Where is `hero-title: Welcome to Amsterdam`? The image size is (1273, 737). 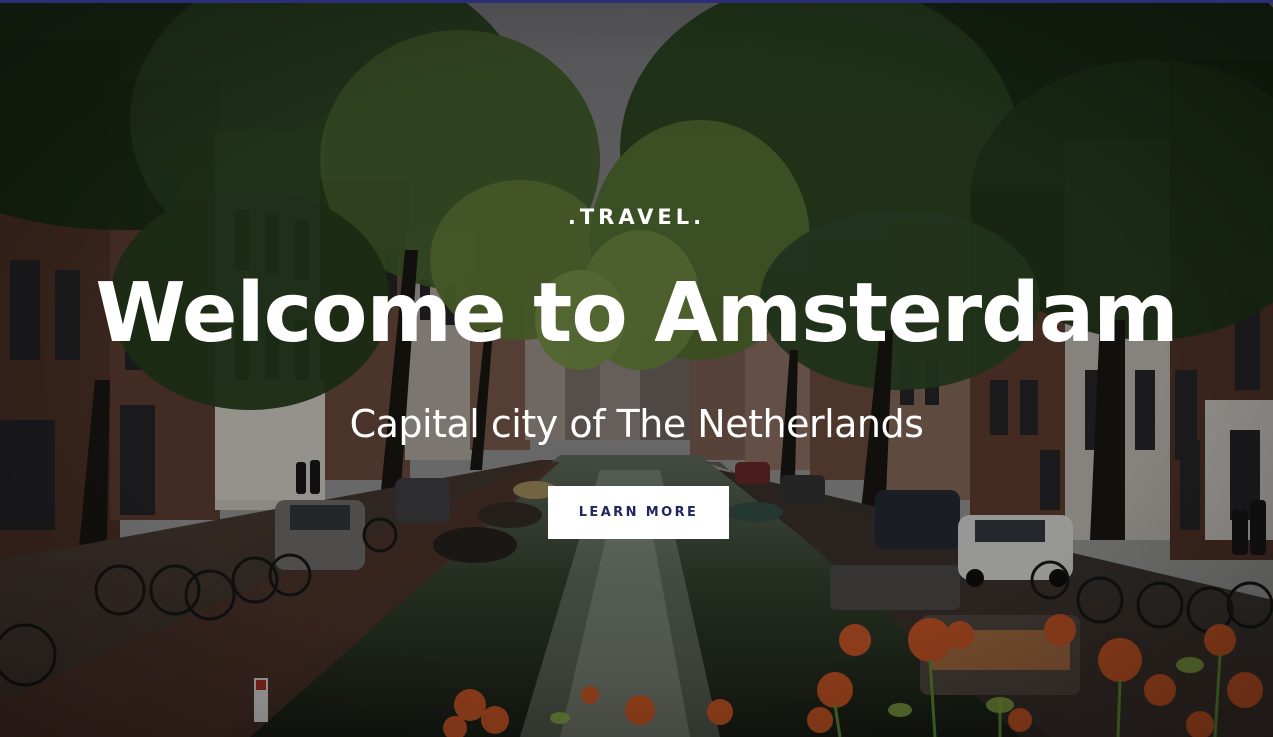
hero-title: Welcome to Amsterdam is located at coordinates (636, 313).